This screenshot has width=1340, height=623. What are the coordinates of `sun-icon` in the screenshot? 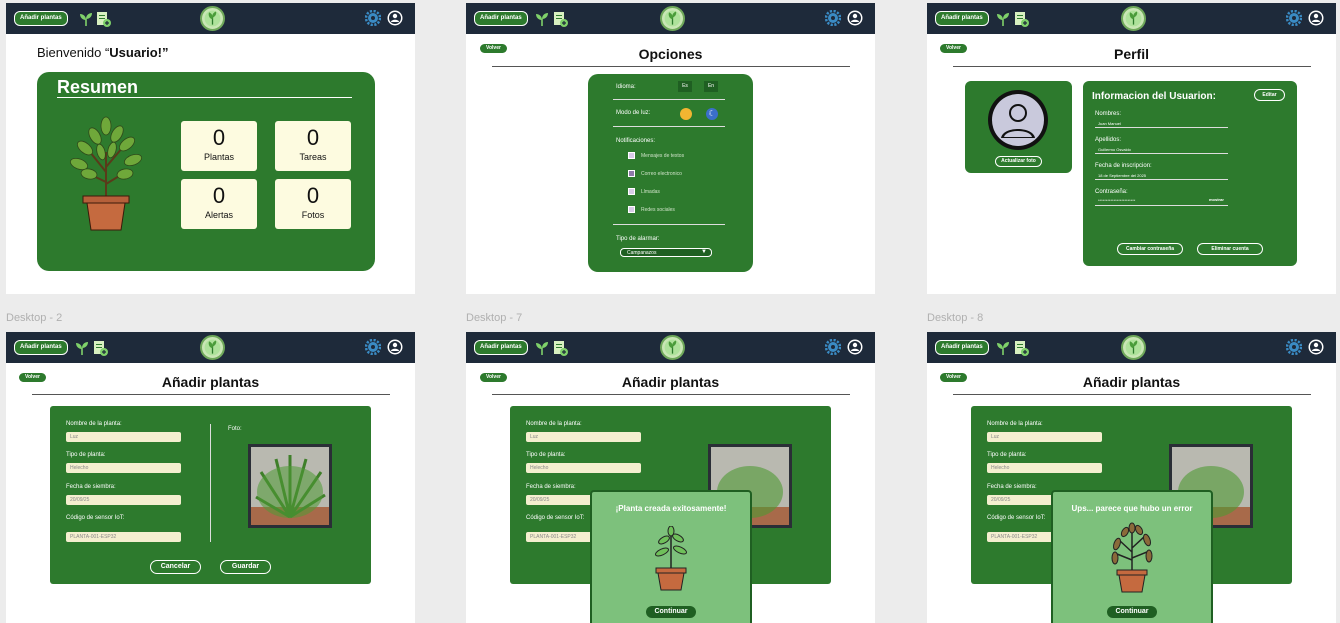 It's located at (686, 114).